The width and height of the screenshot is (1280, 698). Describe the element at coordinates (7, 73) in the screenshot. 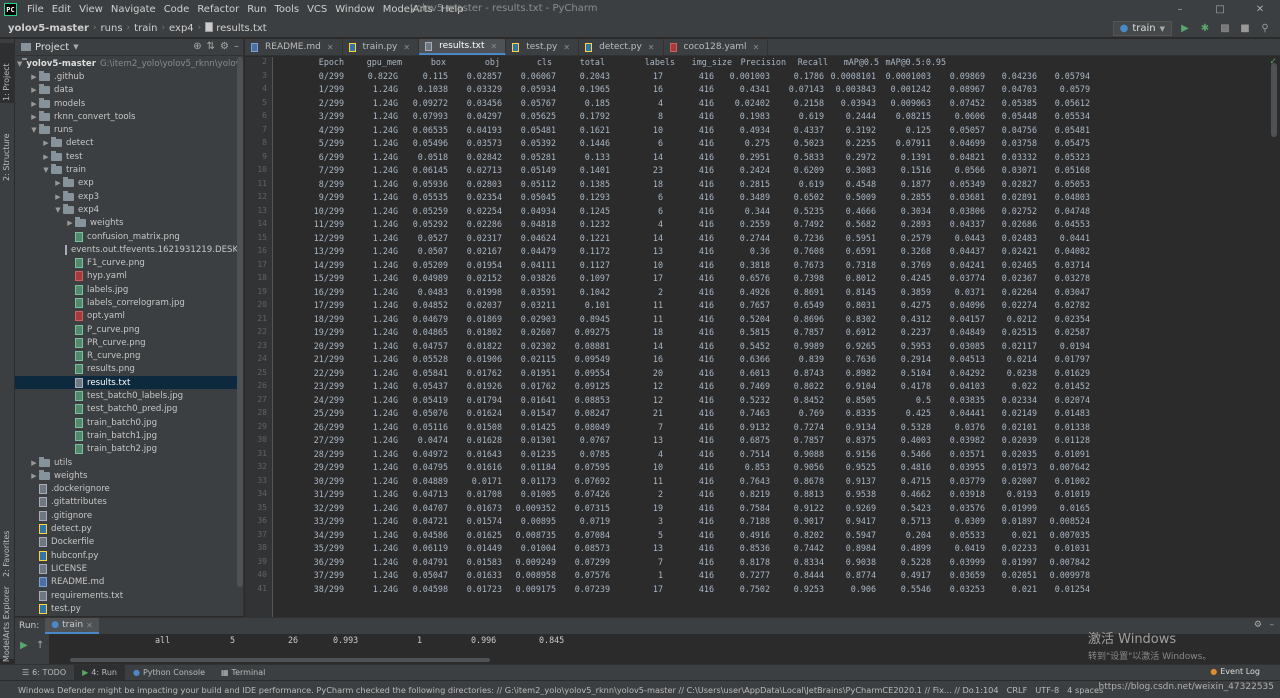

I see `project-tool-tab: 1: Project` at that location.